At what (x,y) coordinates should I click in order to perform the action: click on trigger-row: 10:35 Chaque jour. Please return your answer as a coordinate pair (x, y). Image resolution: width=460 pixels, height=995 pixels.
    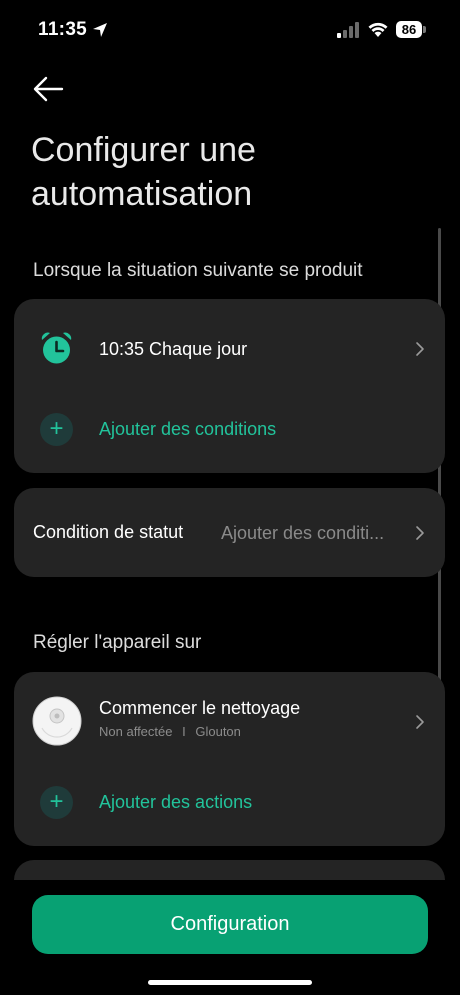
    Looking at the image, I should click on (229, 349).